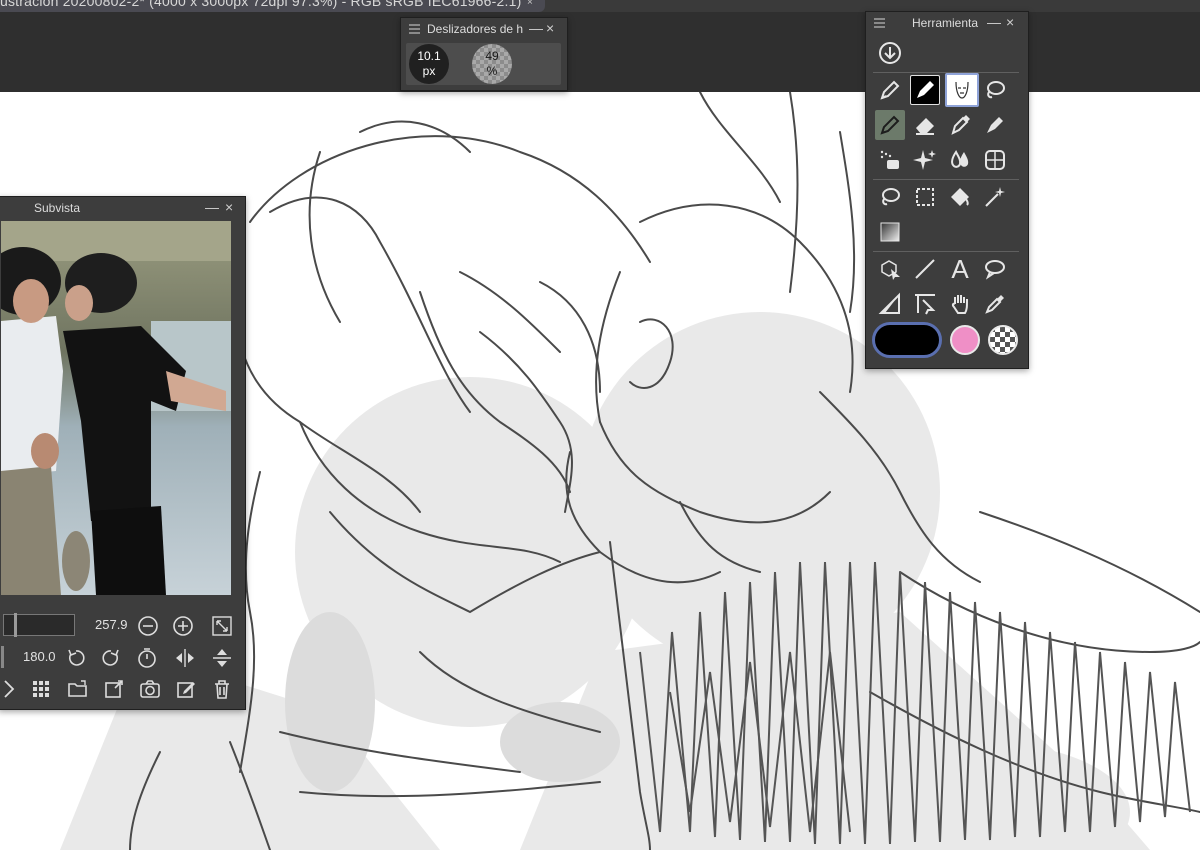 The height and width of the screenshot is (855, 1200). What do you see at coordinates (960, 269) in the screenshot?
I see `text-icon: A` at bounding box center [960, 269].